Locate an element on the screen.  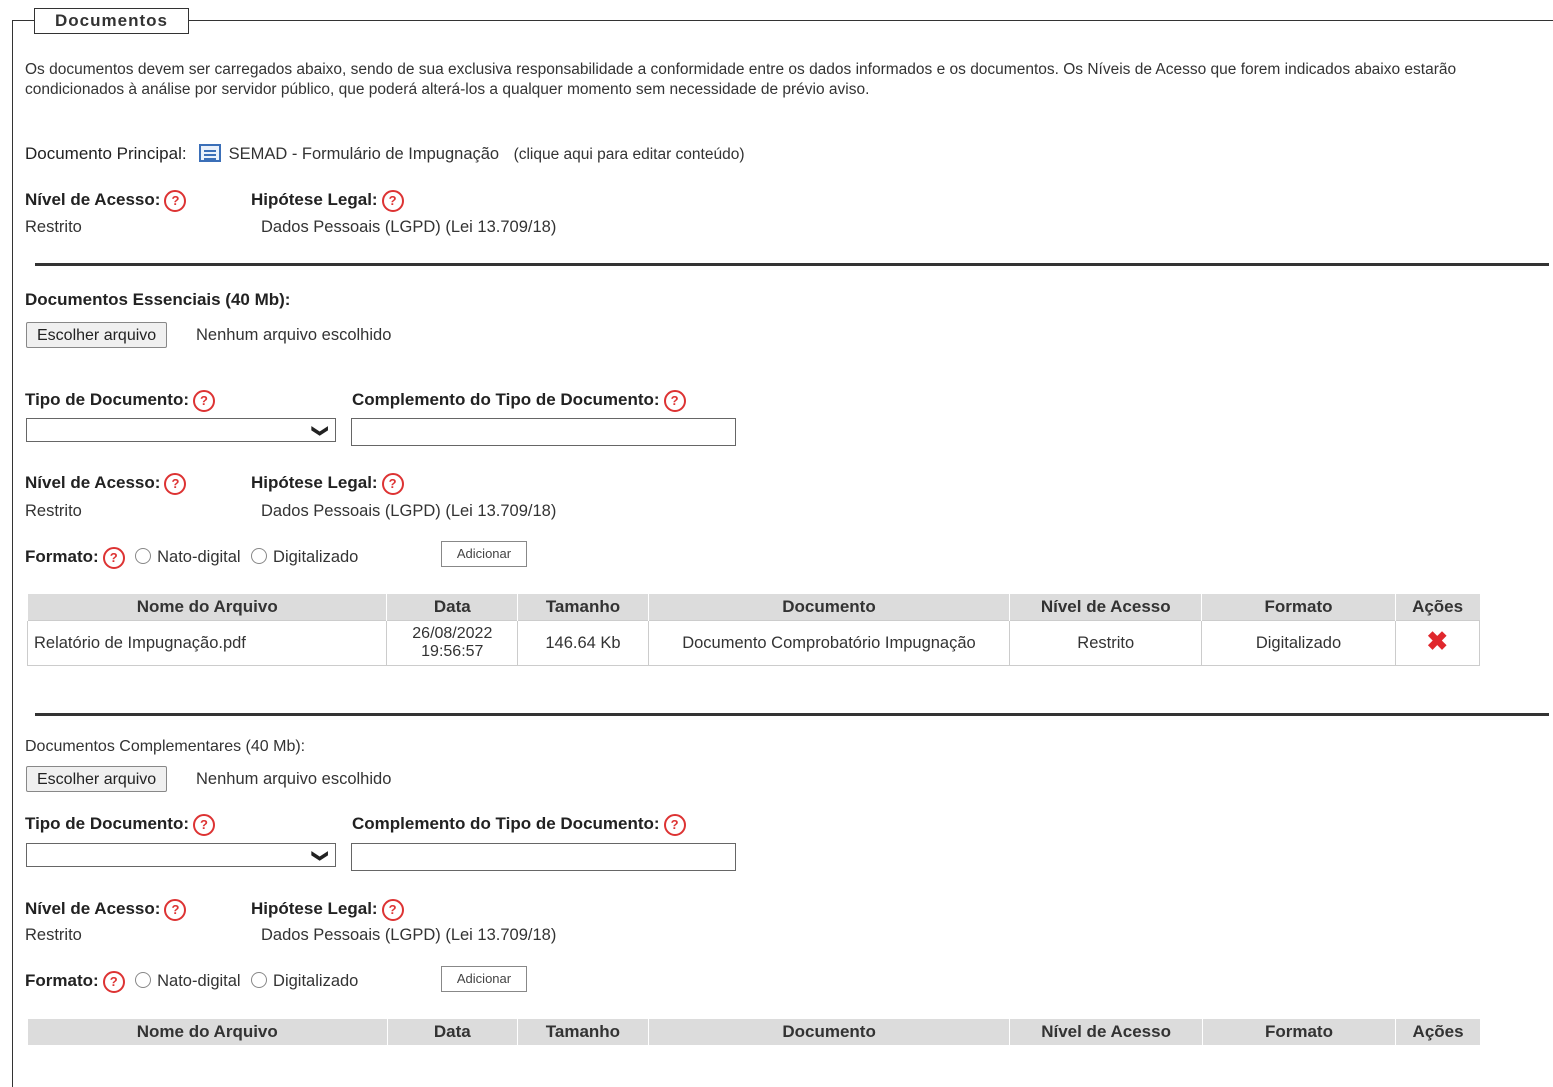
cell-tamanho: 146.64 Kb is located at coordinates (583, 643).